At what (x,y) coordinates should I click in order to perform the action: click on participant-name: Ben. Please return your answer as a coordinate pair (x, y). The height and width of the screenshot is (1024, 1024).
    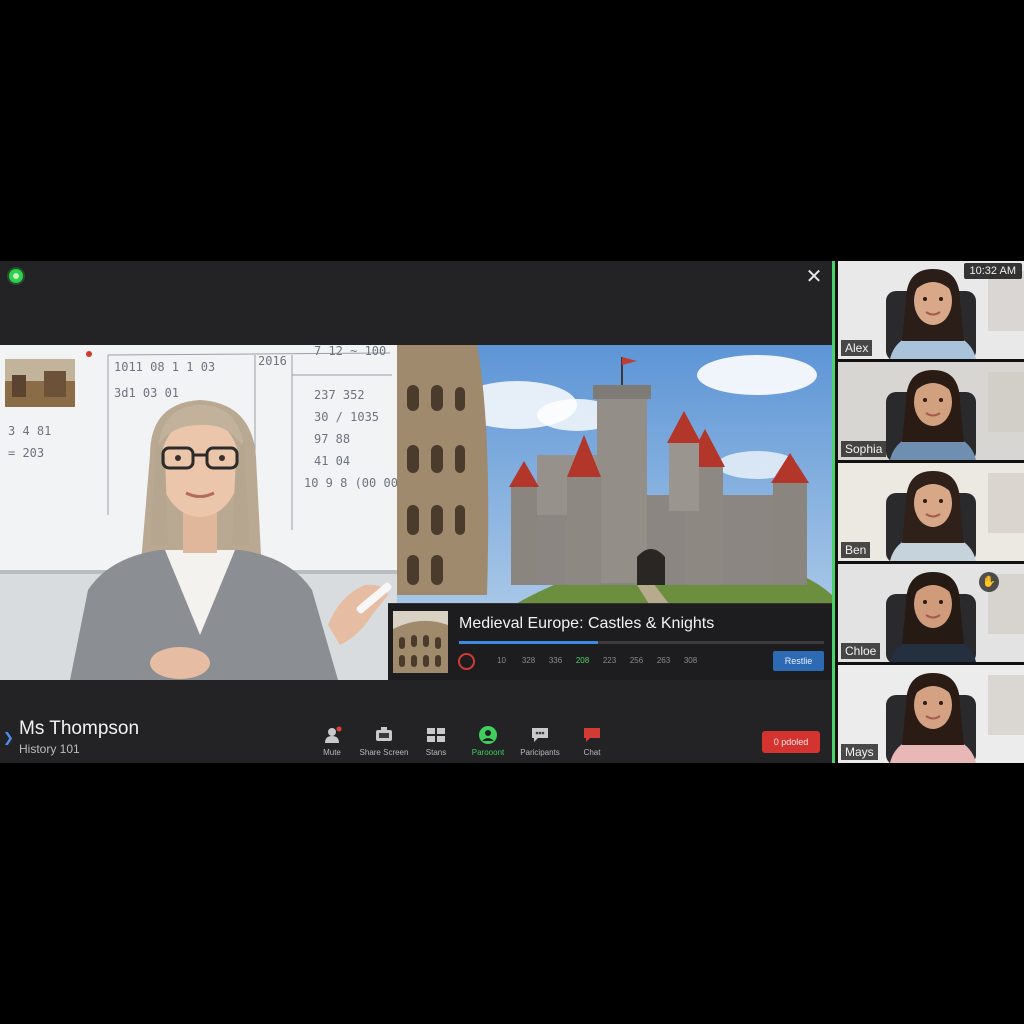
    Looking at the image, I should click on (856, 550).